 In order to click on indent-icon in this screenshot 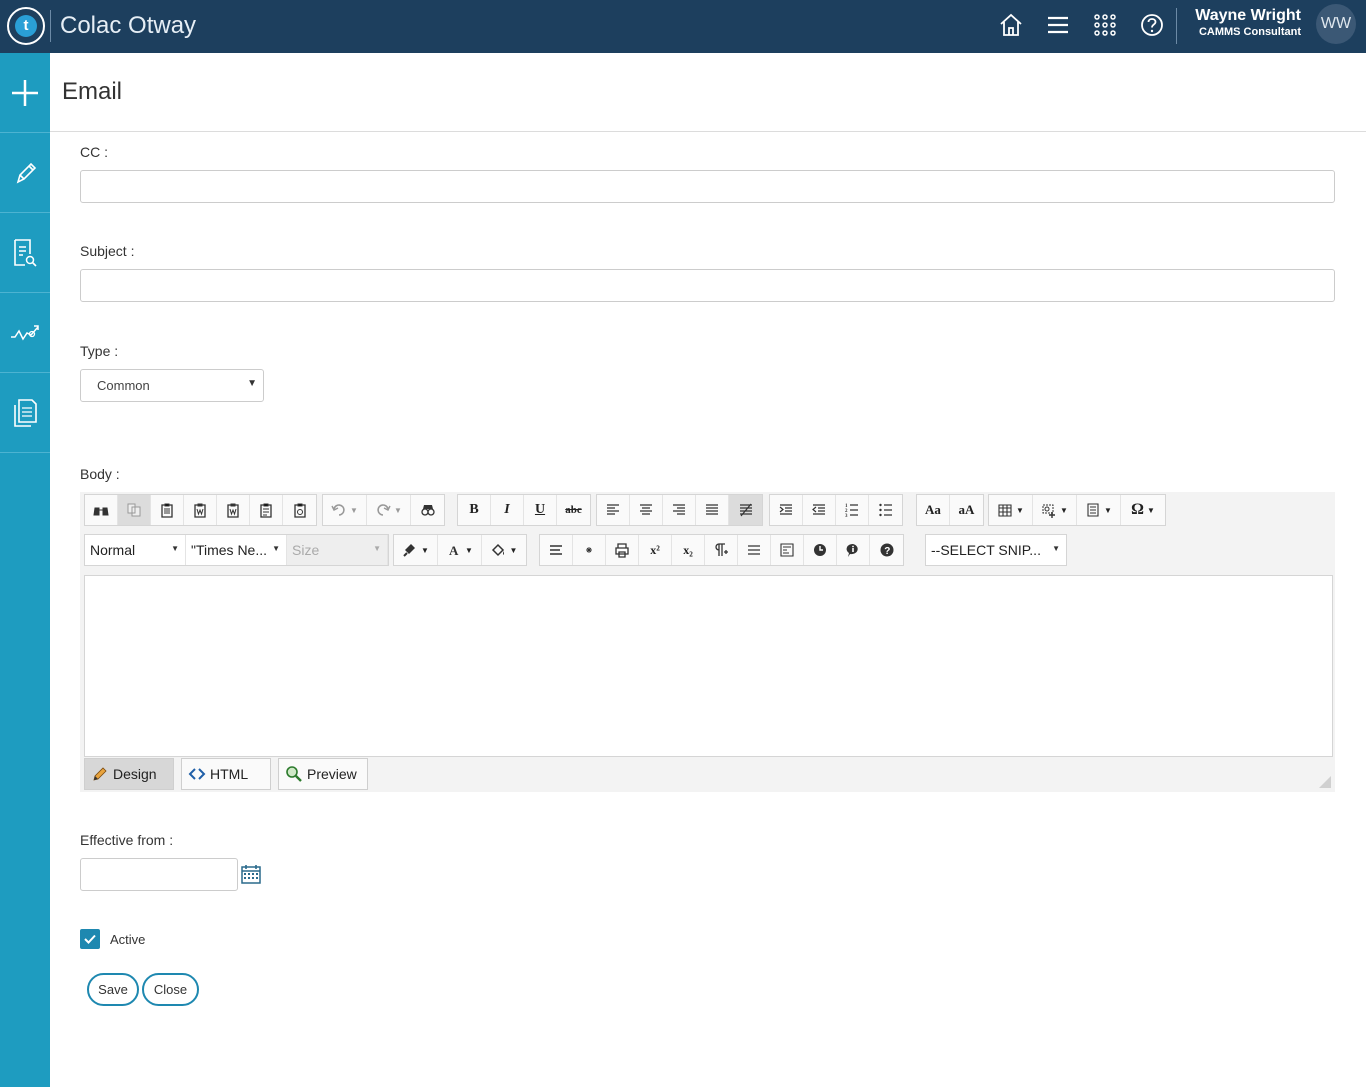, I will do `click(786, 510)`.